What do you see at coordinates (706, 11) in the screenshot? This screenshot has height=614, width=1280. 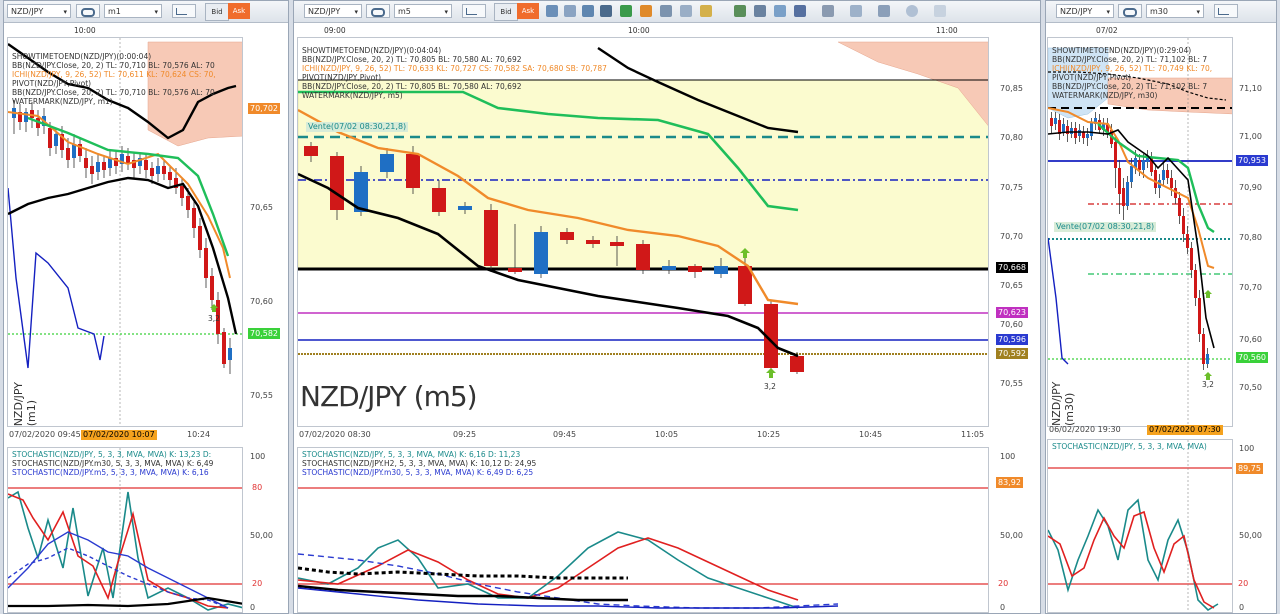 I see `pencil-icon` at bounding box center [706, 11].